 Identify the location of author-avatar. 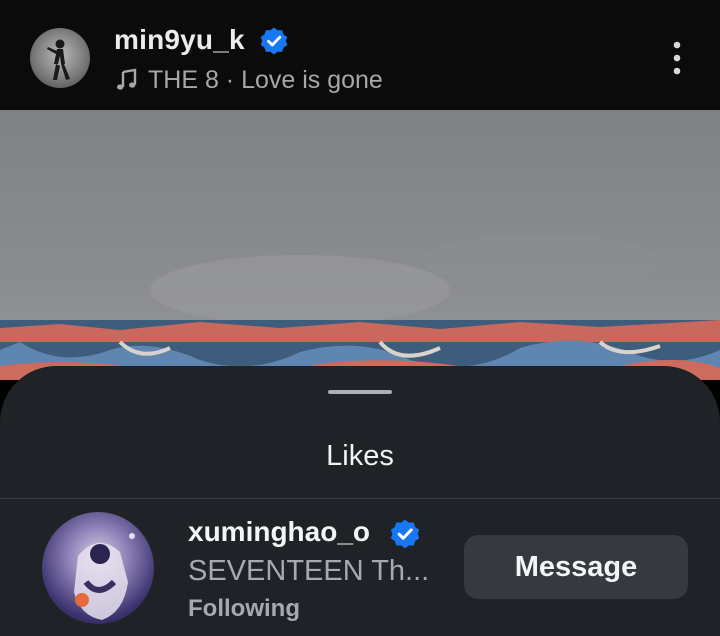
(60, 58).